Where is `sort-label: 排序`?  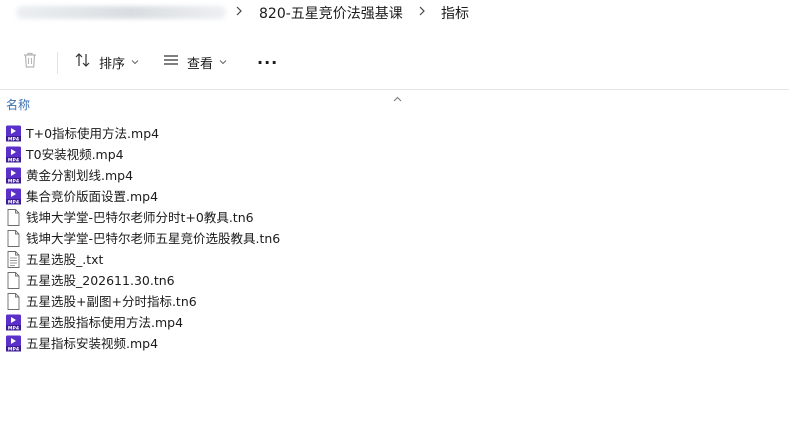 sort-label: 排序 is located at coordinates (112, 64).